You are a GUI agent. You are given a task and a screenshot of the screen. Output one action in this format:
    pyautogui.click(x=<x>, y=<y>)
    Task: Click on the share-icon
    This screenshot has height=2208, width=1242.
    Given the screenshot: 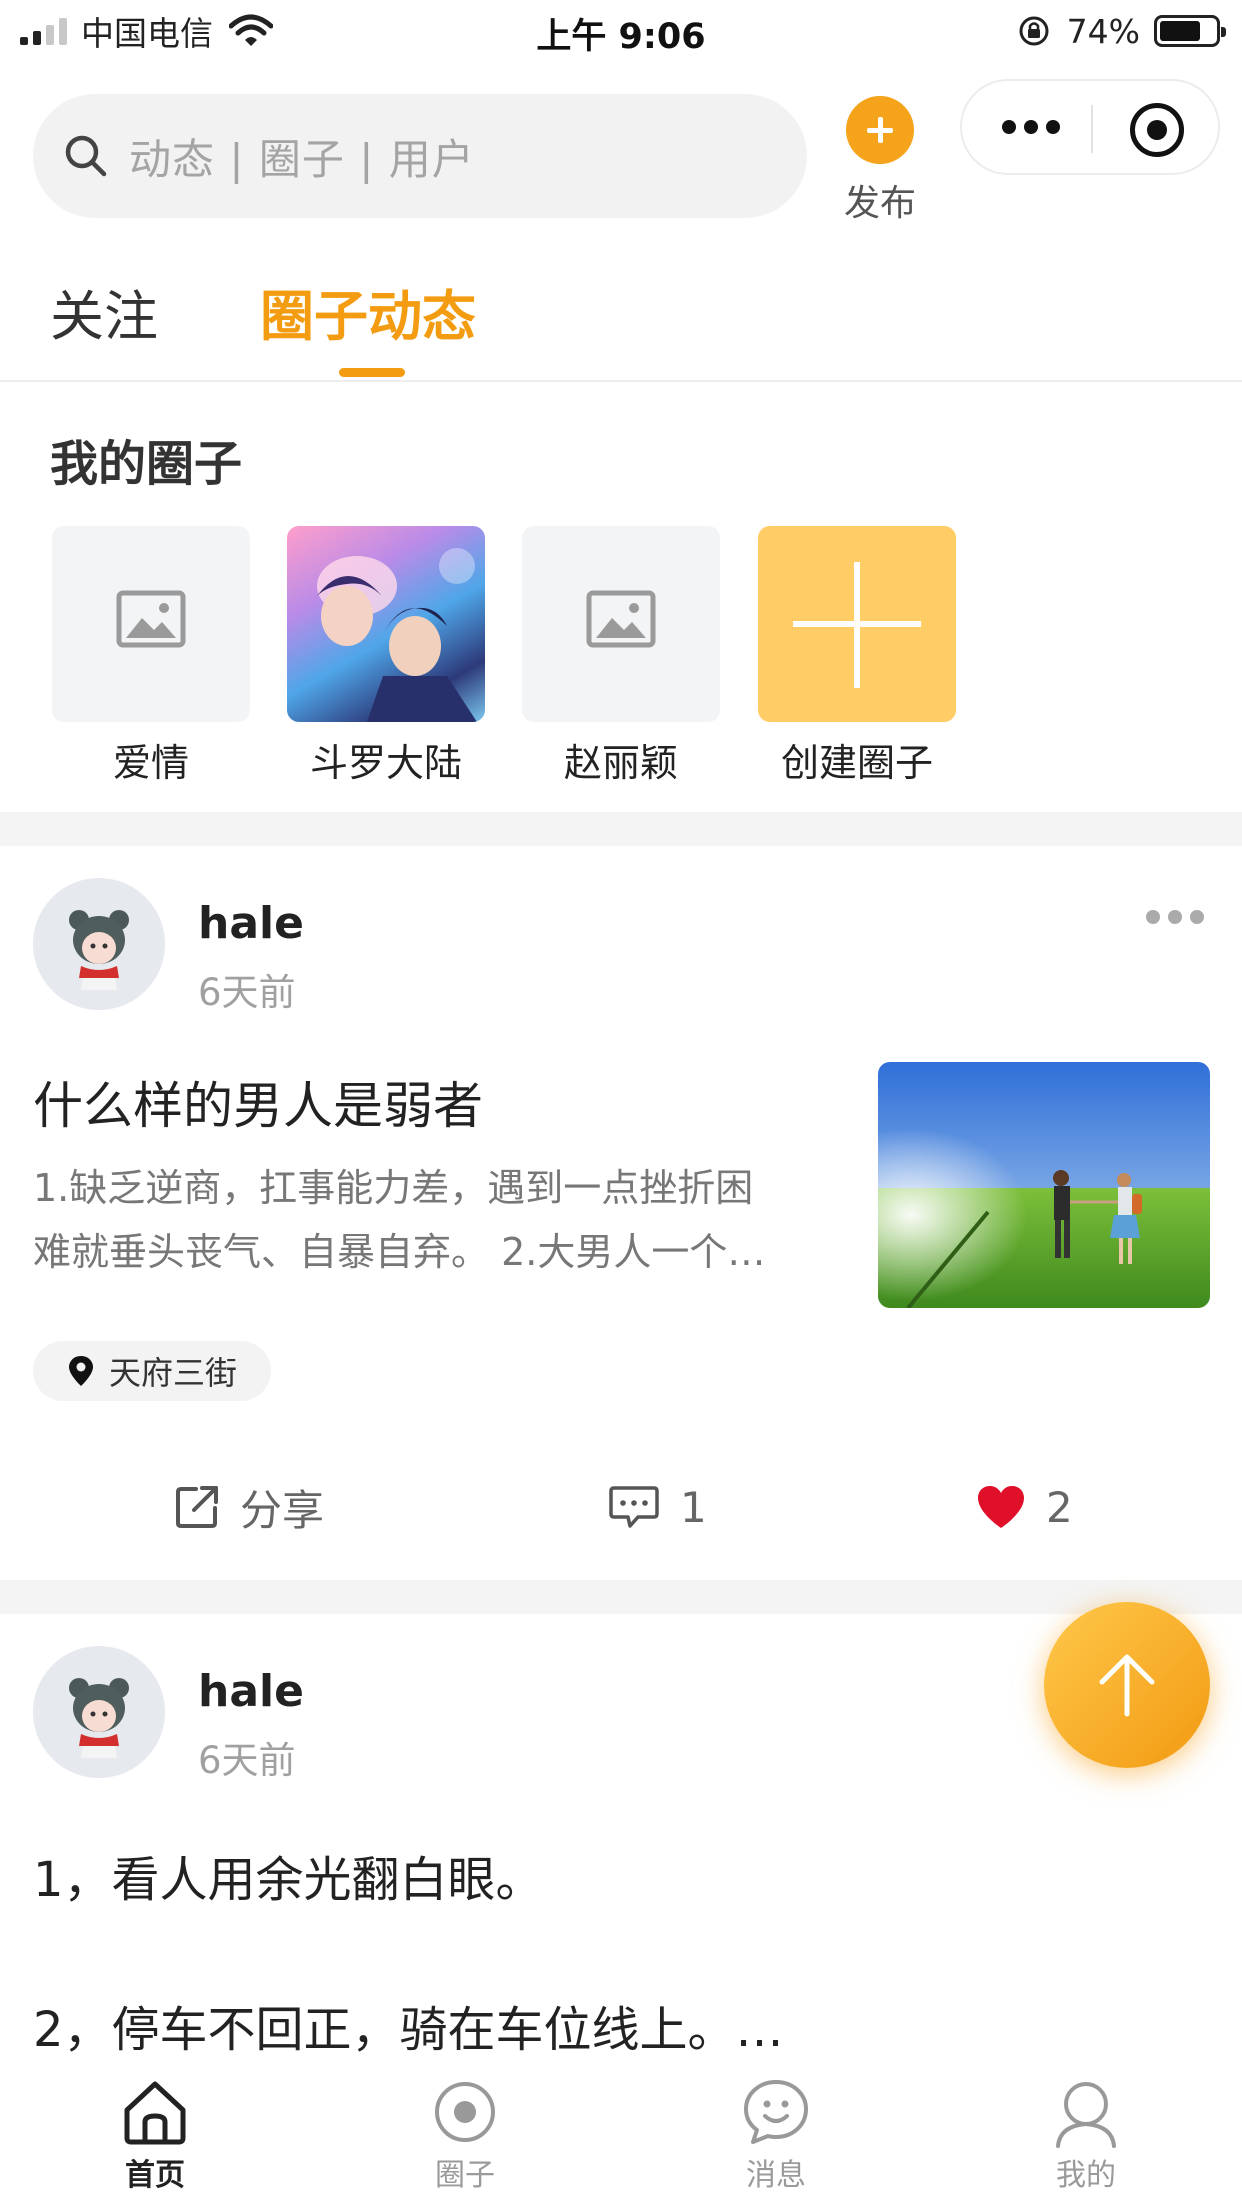 What is the action you would take?
    pyautogui.click(x=197, y=1507)
    